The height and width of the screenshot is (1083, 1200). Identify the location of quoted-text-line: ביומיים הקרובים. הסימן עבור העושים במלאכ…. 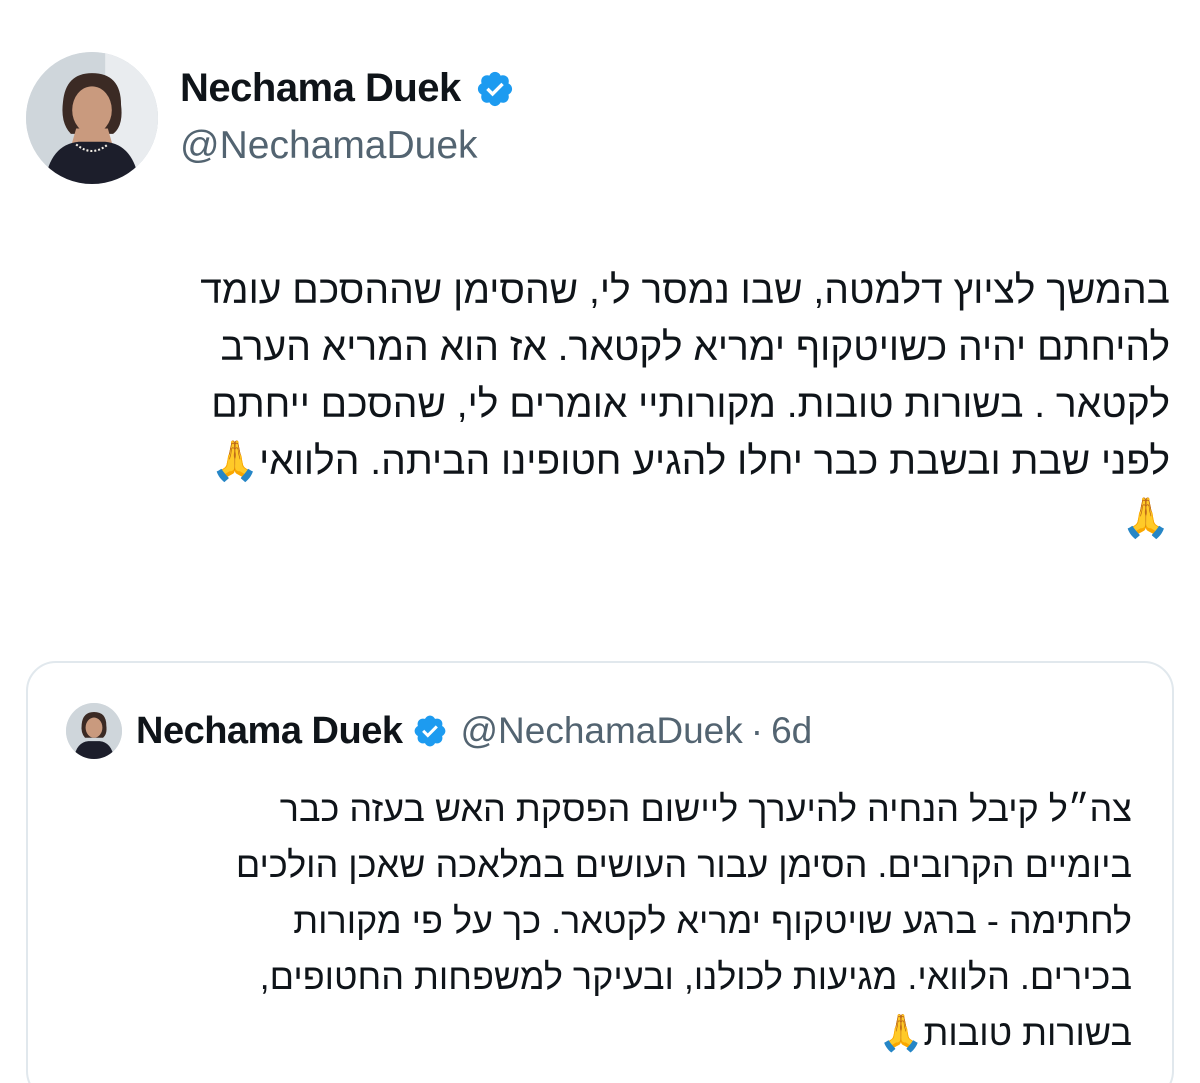
(683, 864).